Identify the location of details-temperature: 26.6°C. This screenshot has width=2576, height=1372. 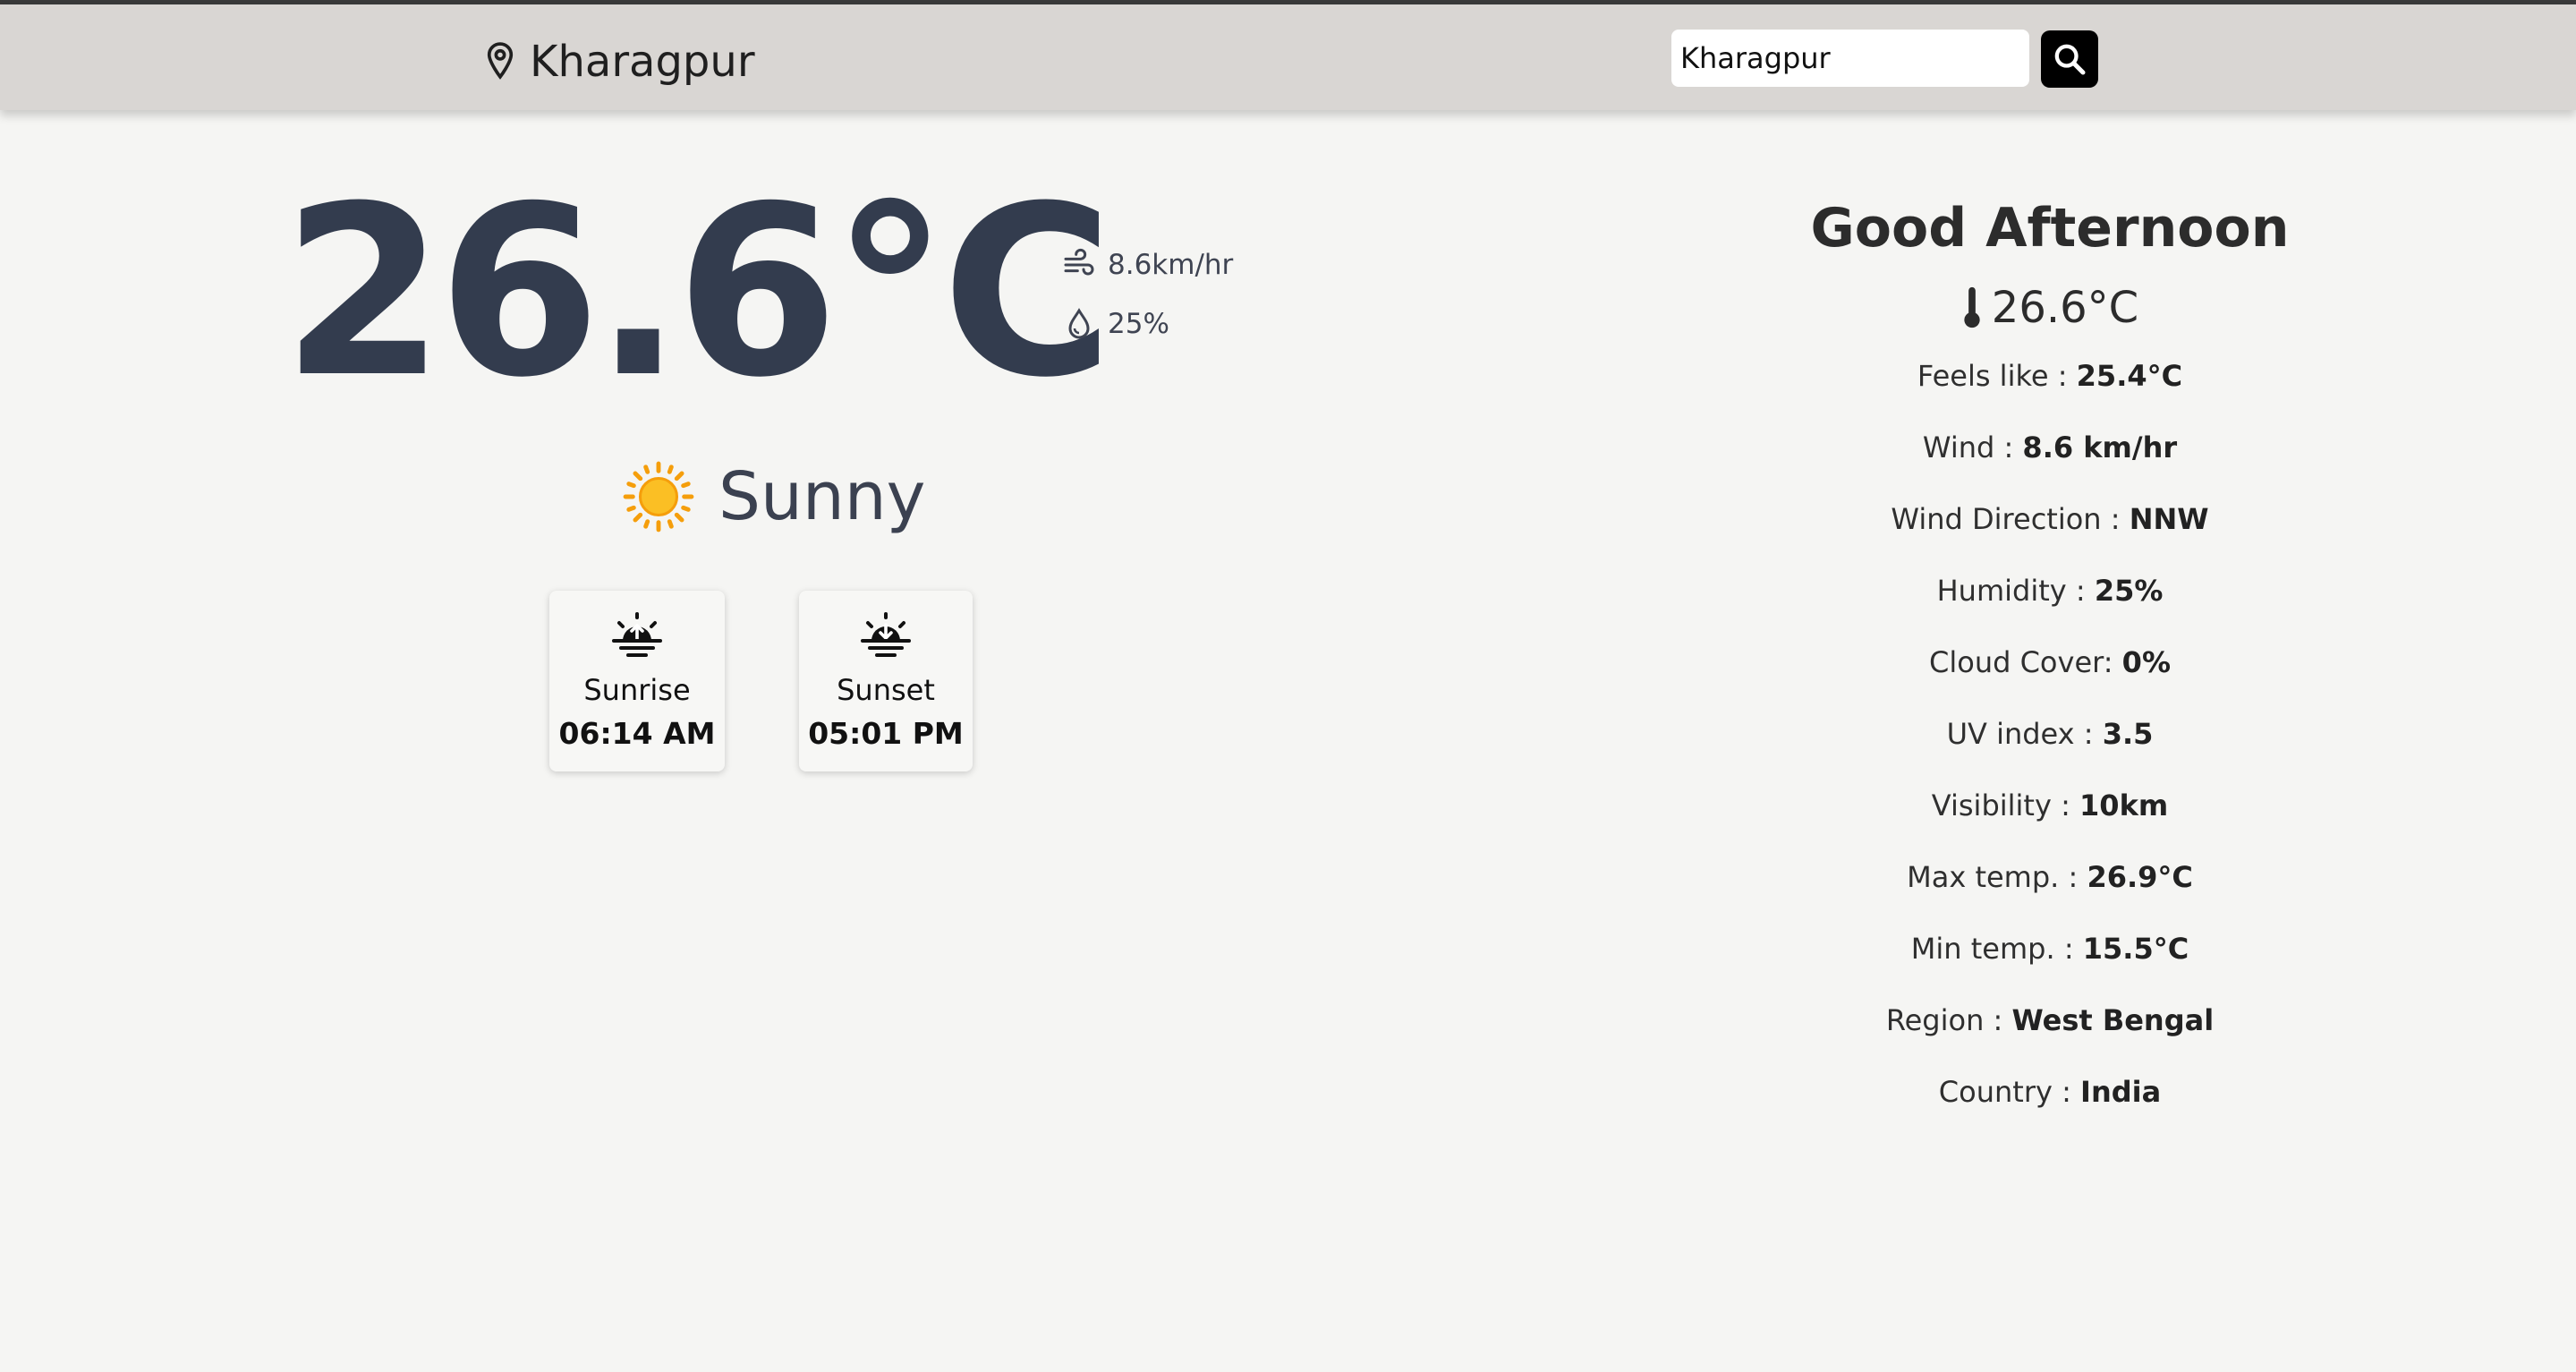
(2050, 308).